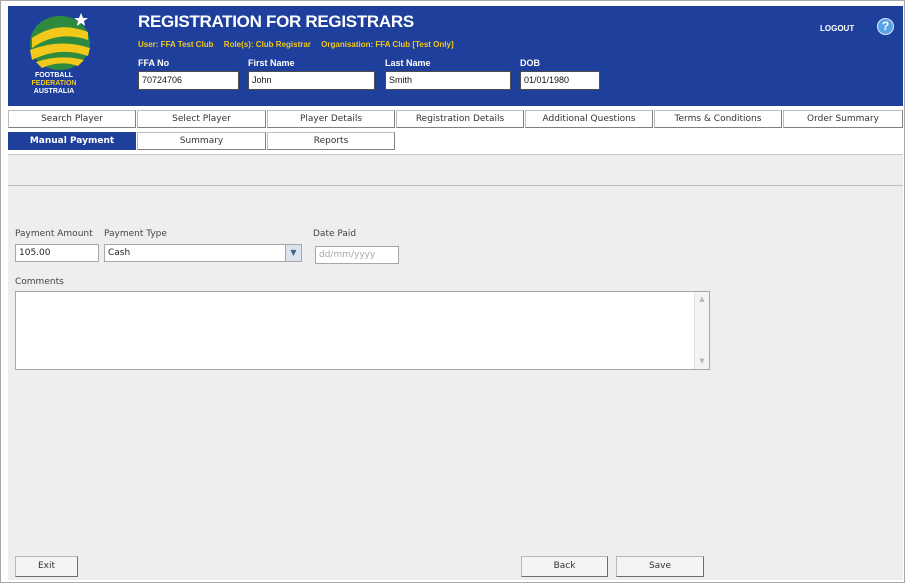 The width and height of the screenshot is (905, 583). What do you see at coordinates (154, 63) in the screenshot?
I see `ffa-no-label: FFA No` at bounding box center [154, 63].